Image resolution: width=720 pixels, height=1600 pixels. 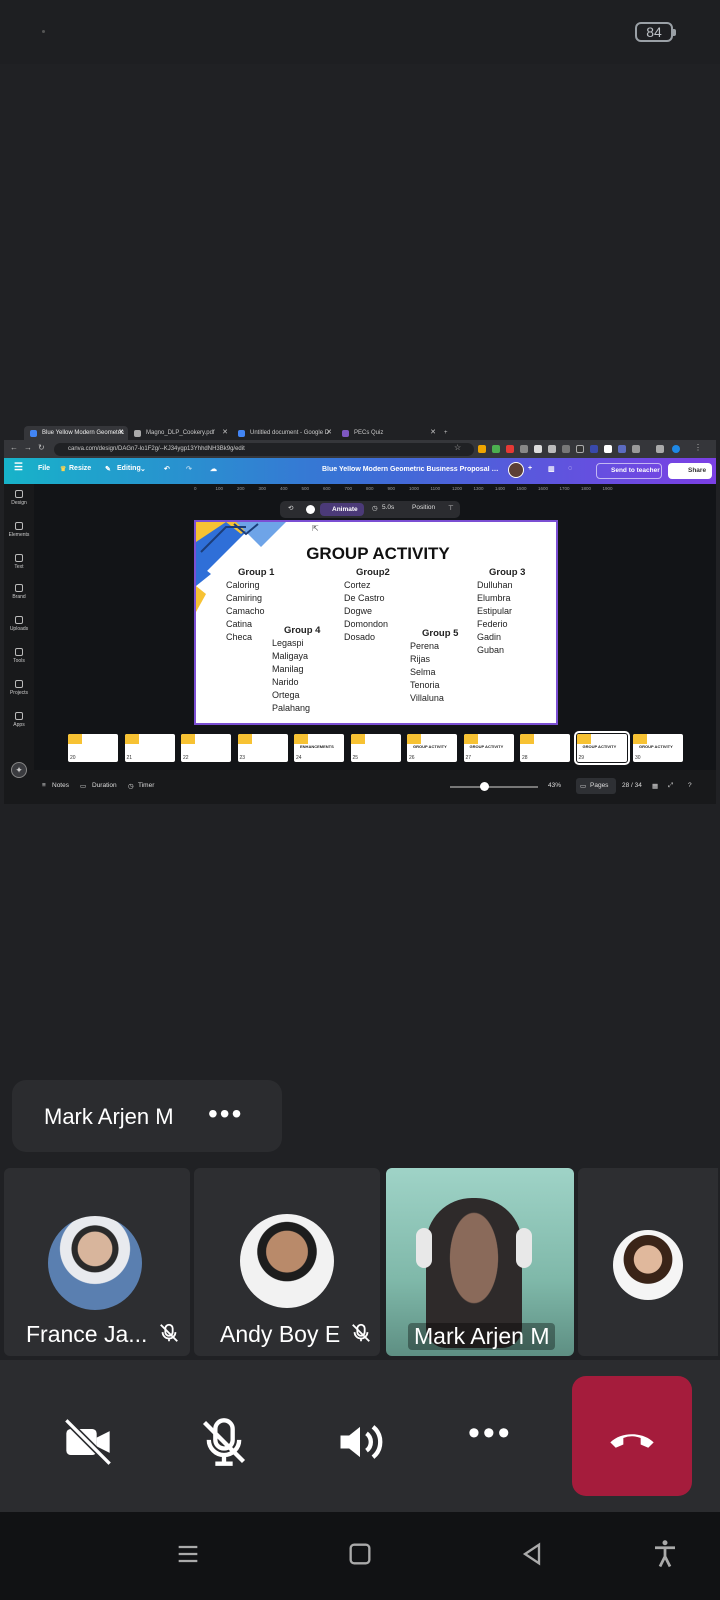 I want to click on sidebar-item-elements: Elements, so click(x=19, y=530).